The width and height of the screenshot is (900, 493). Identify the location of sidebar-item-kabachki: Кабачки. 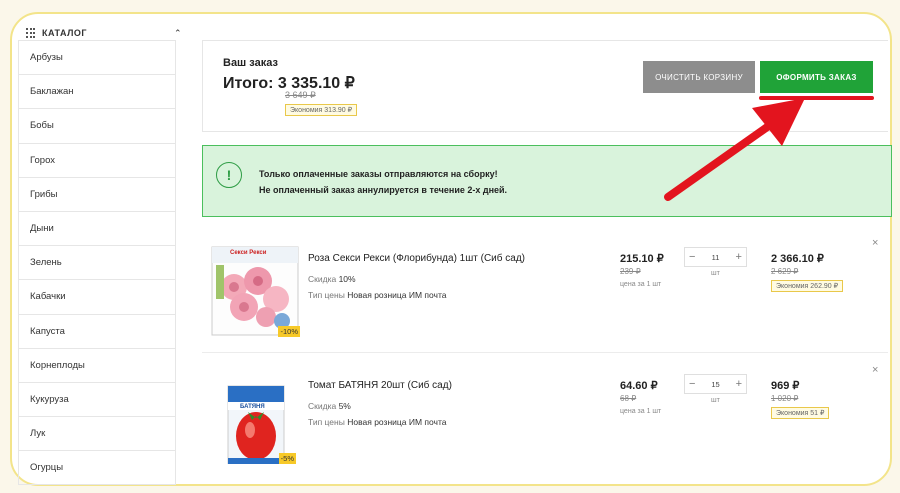
(97, 297).